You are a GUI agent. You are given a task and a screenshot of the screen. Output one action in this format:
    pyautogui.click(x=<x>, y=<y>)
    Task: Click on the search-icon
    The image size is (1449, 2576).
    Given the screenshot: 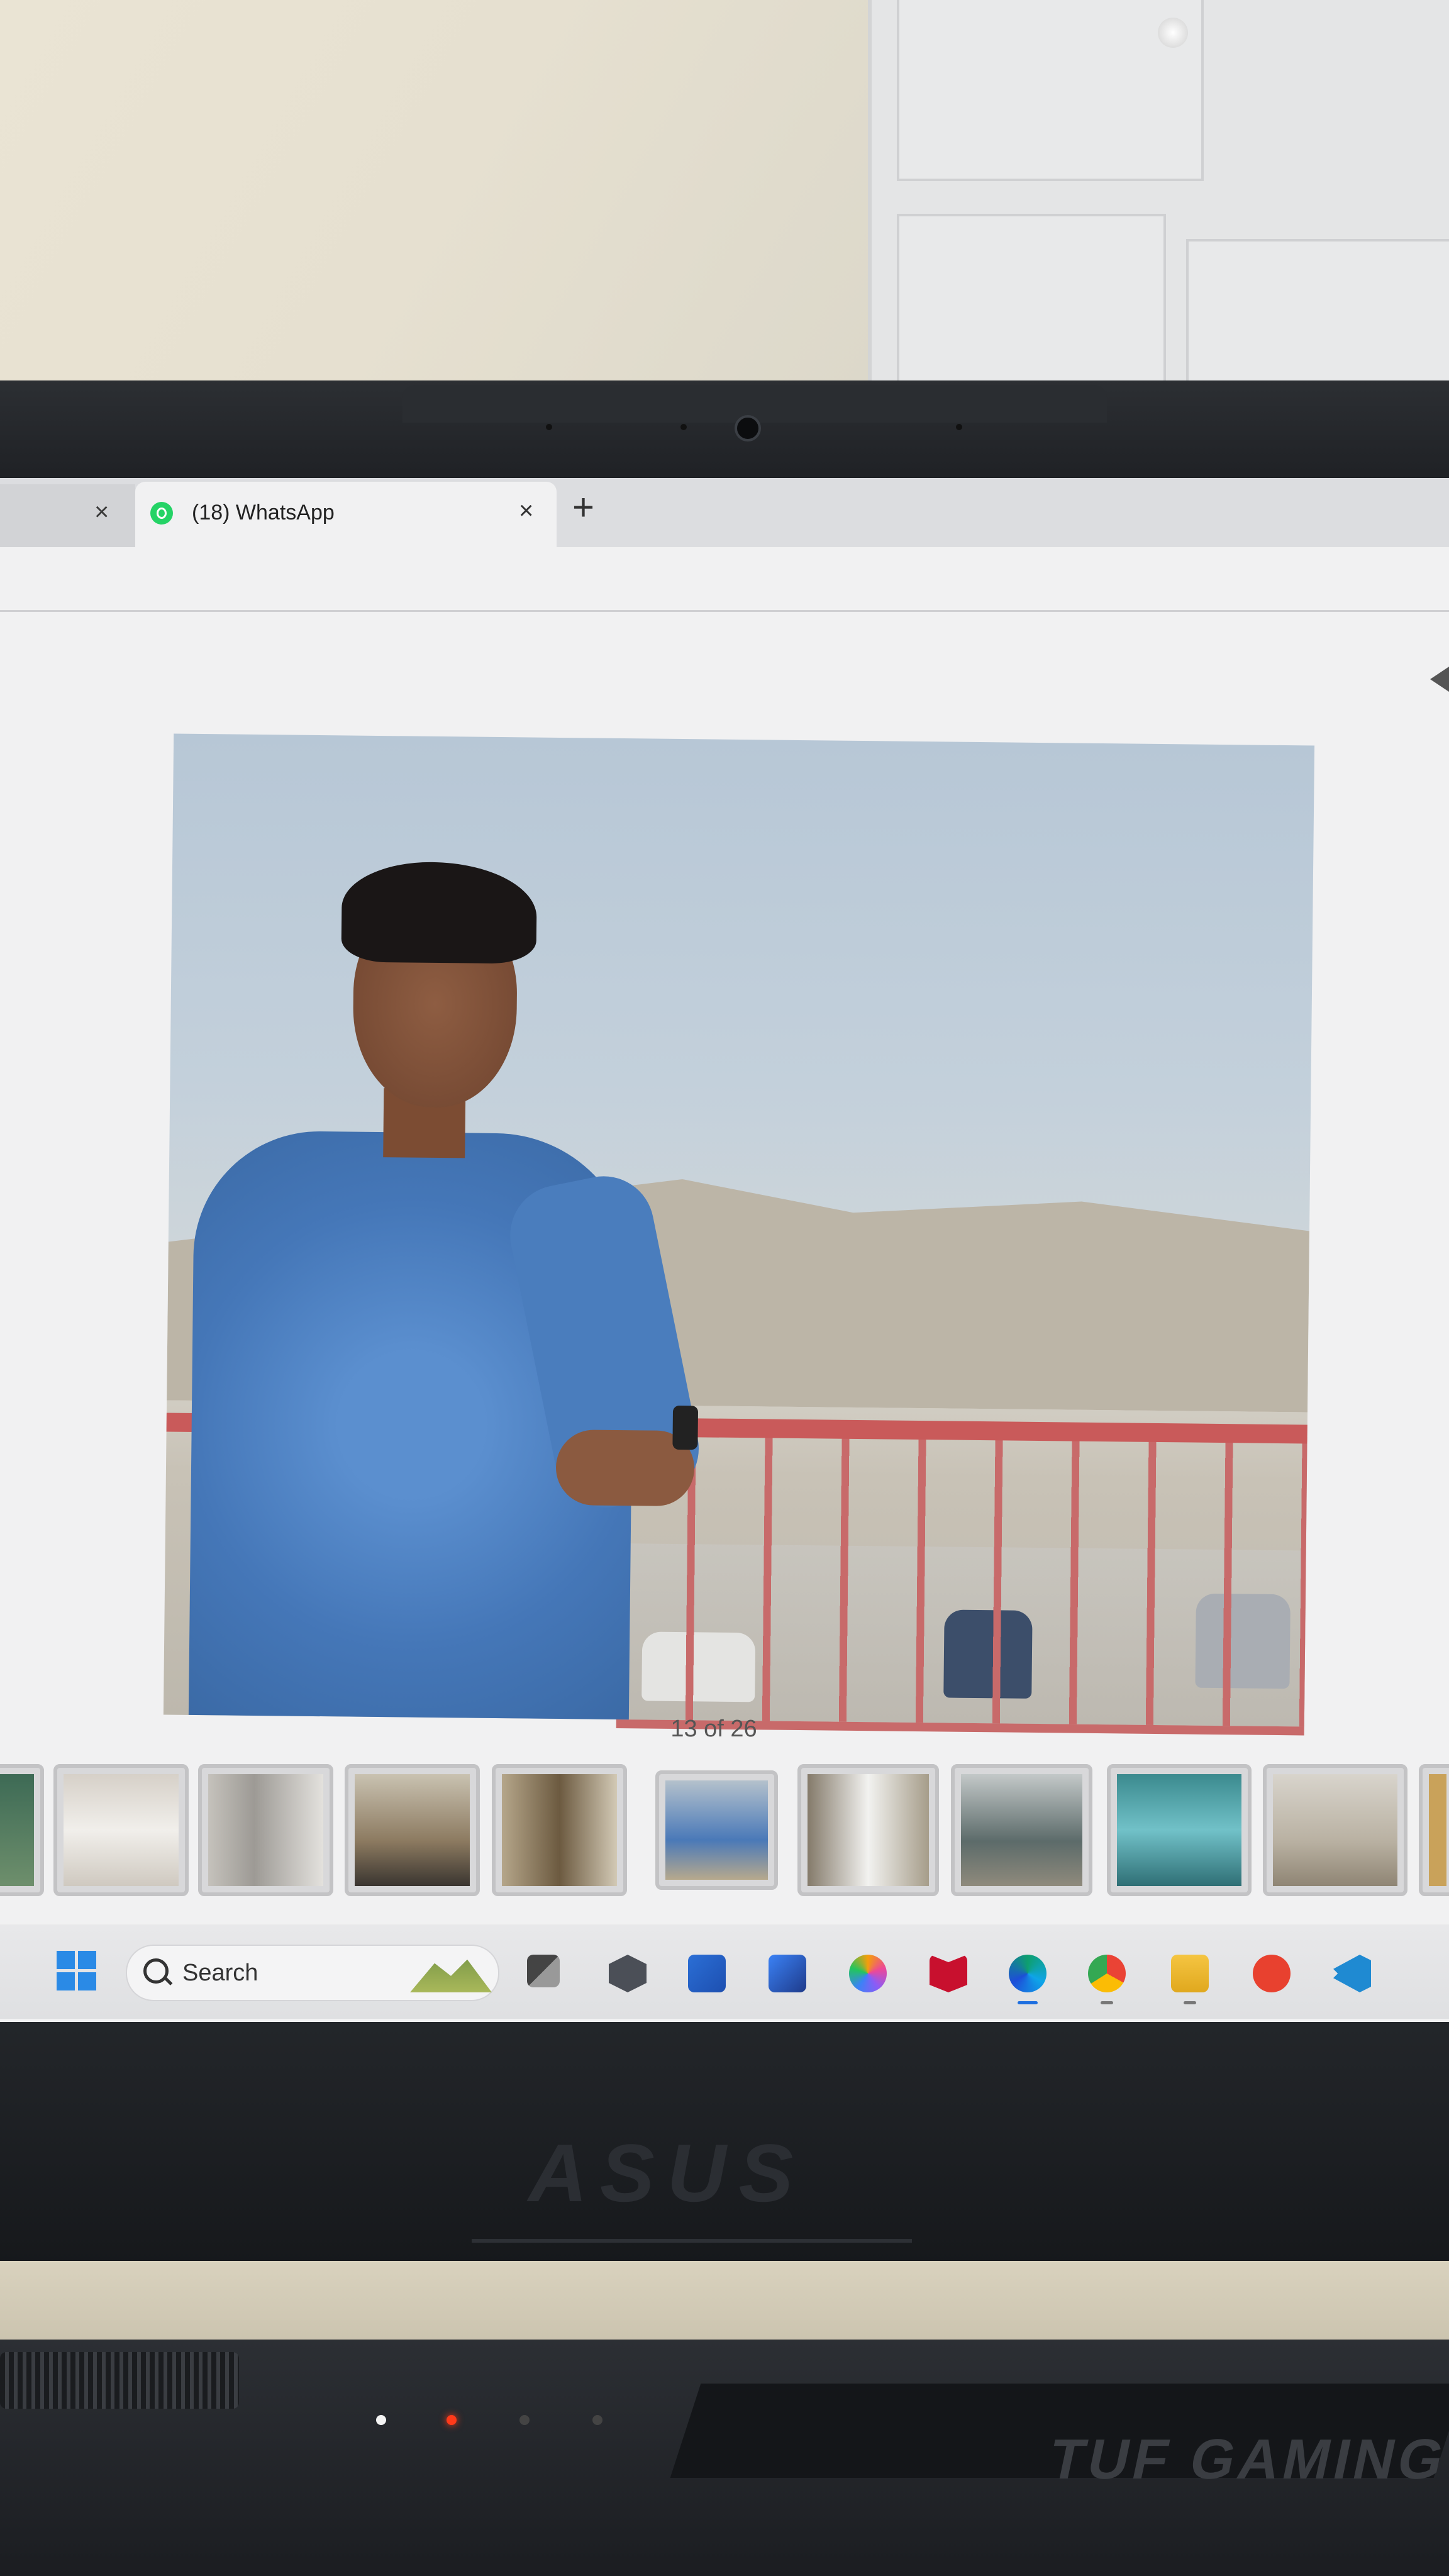 What is the action you would take?
    pyautogui.click(x=156, y=1971)
    